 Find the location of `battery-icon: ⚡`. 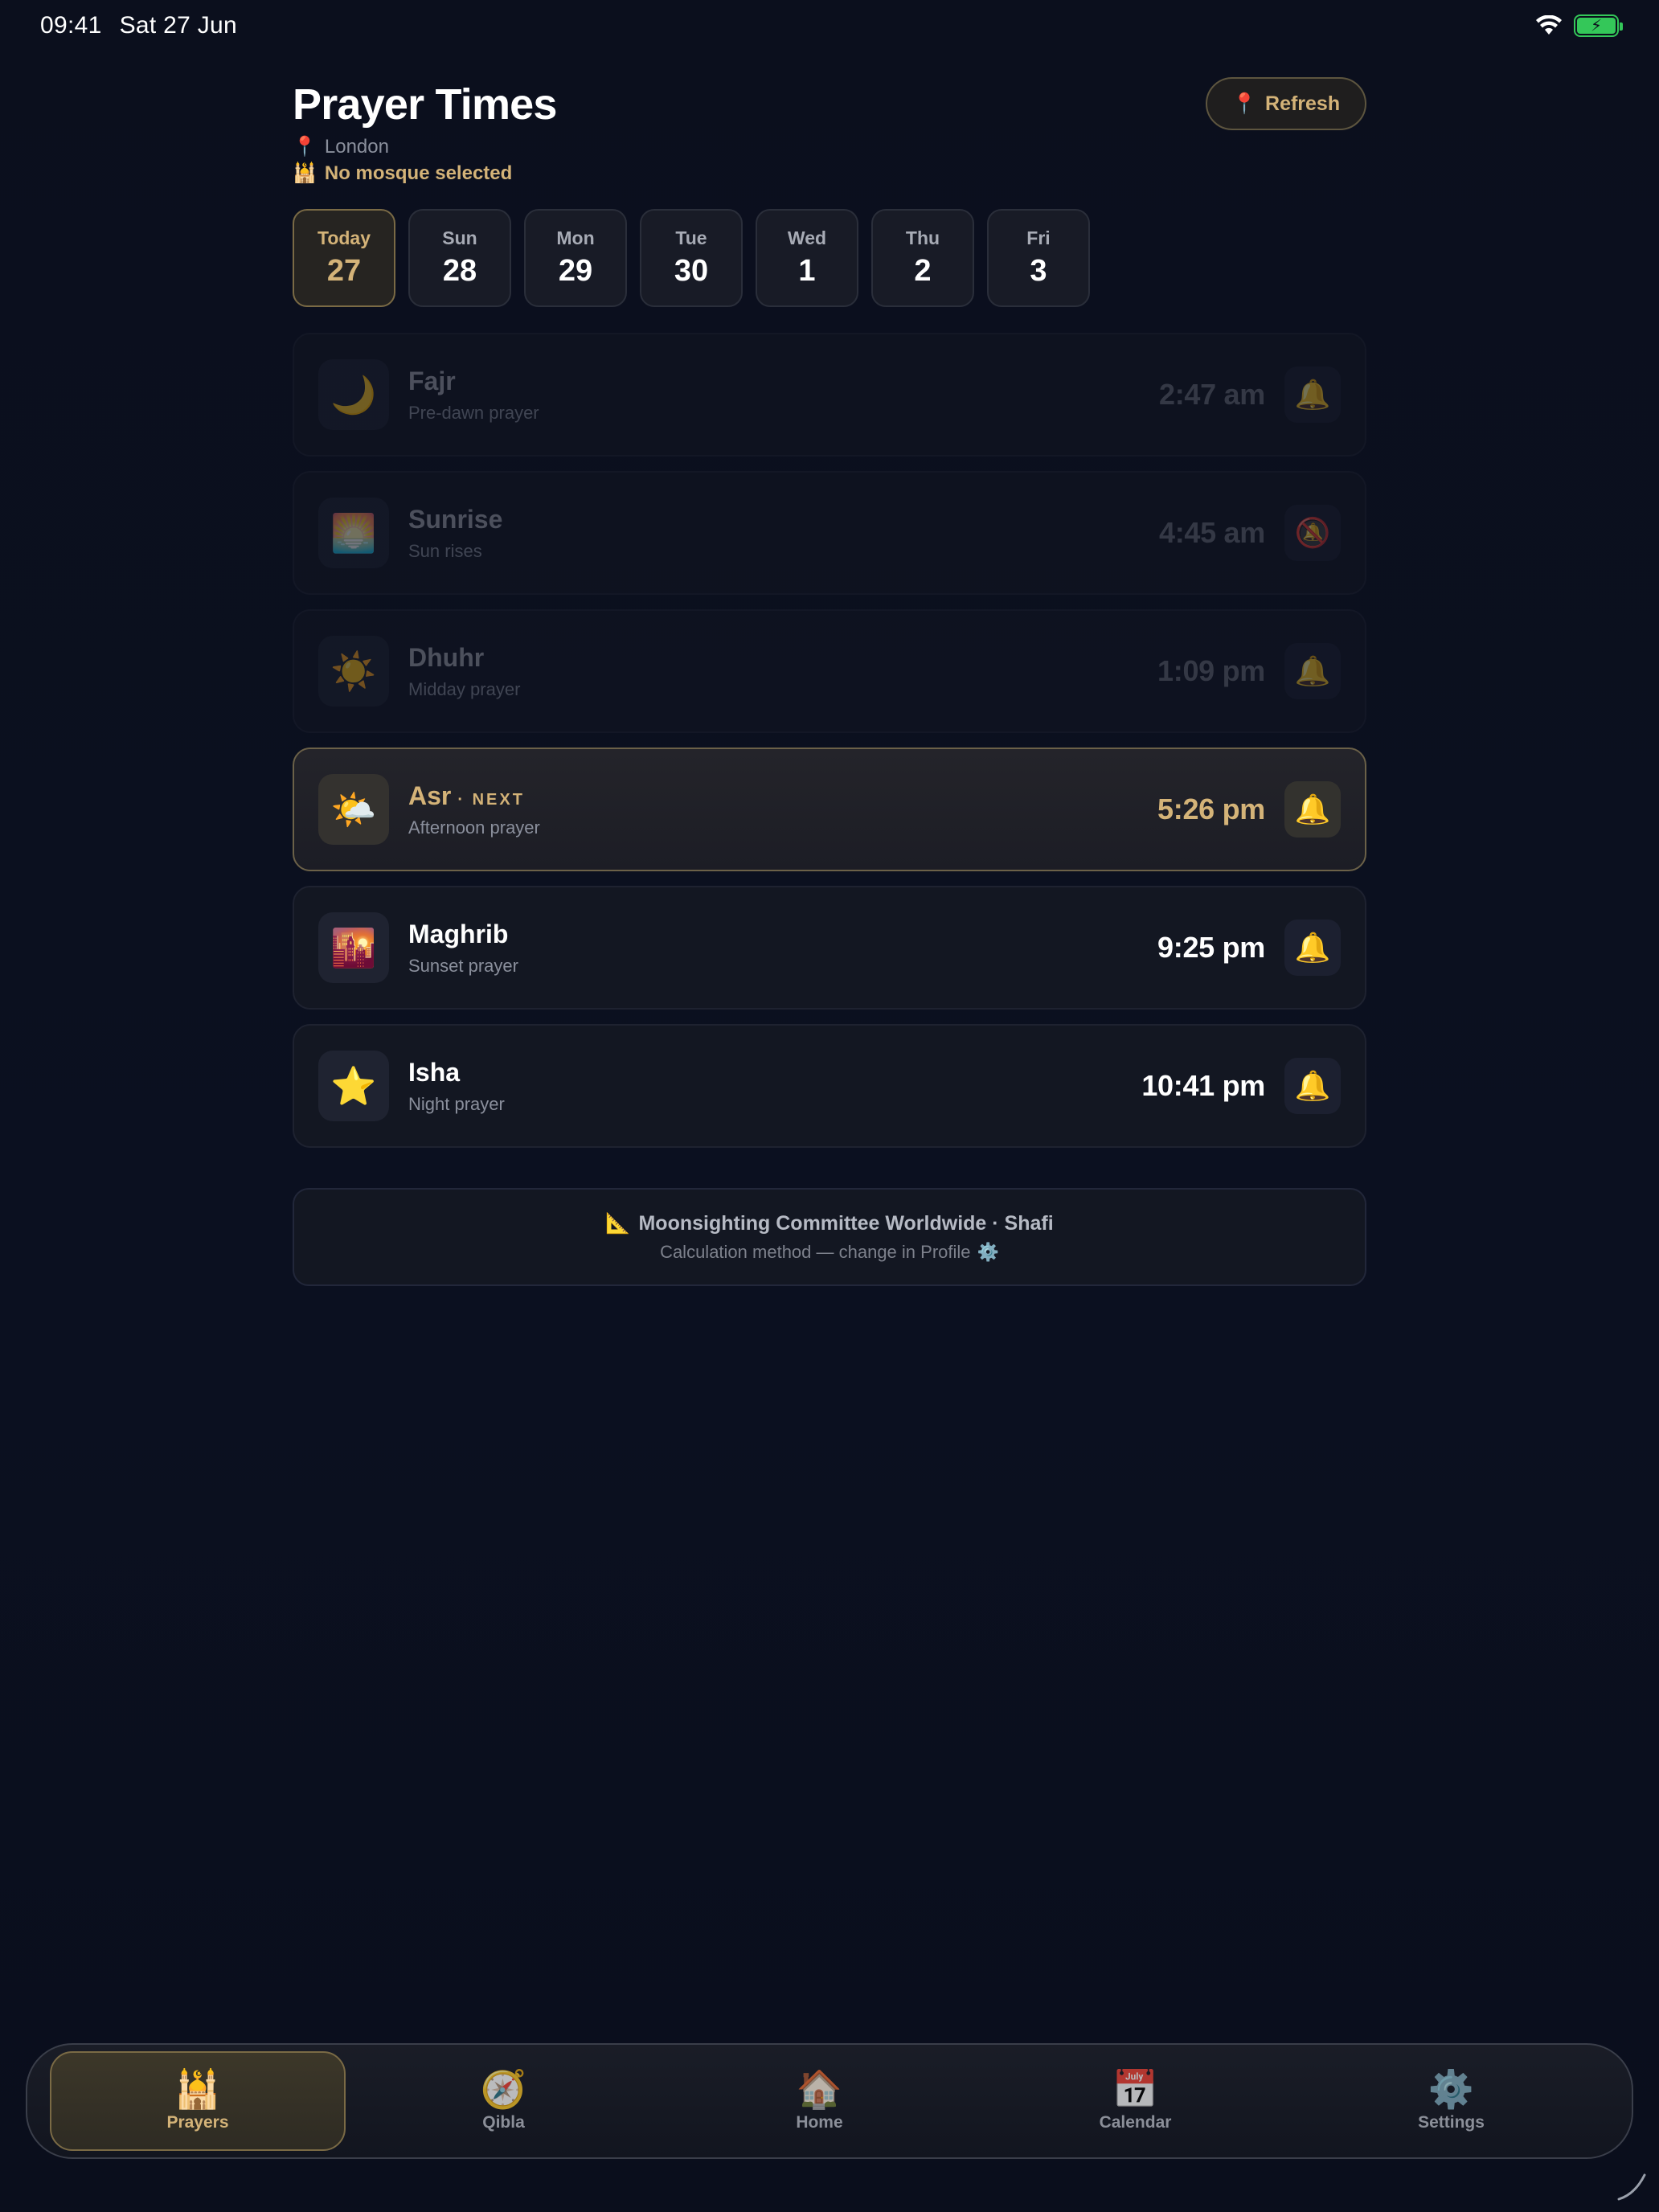

battery-icon: ⚡ is located at coordinates (1598, 25).